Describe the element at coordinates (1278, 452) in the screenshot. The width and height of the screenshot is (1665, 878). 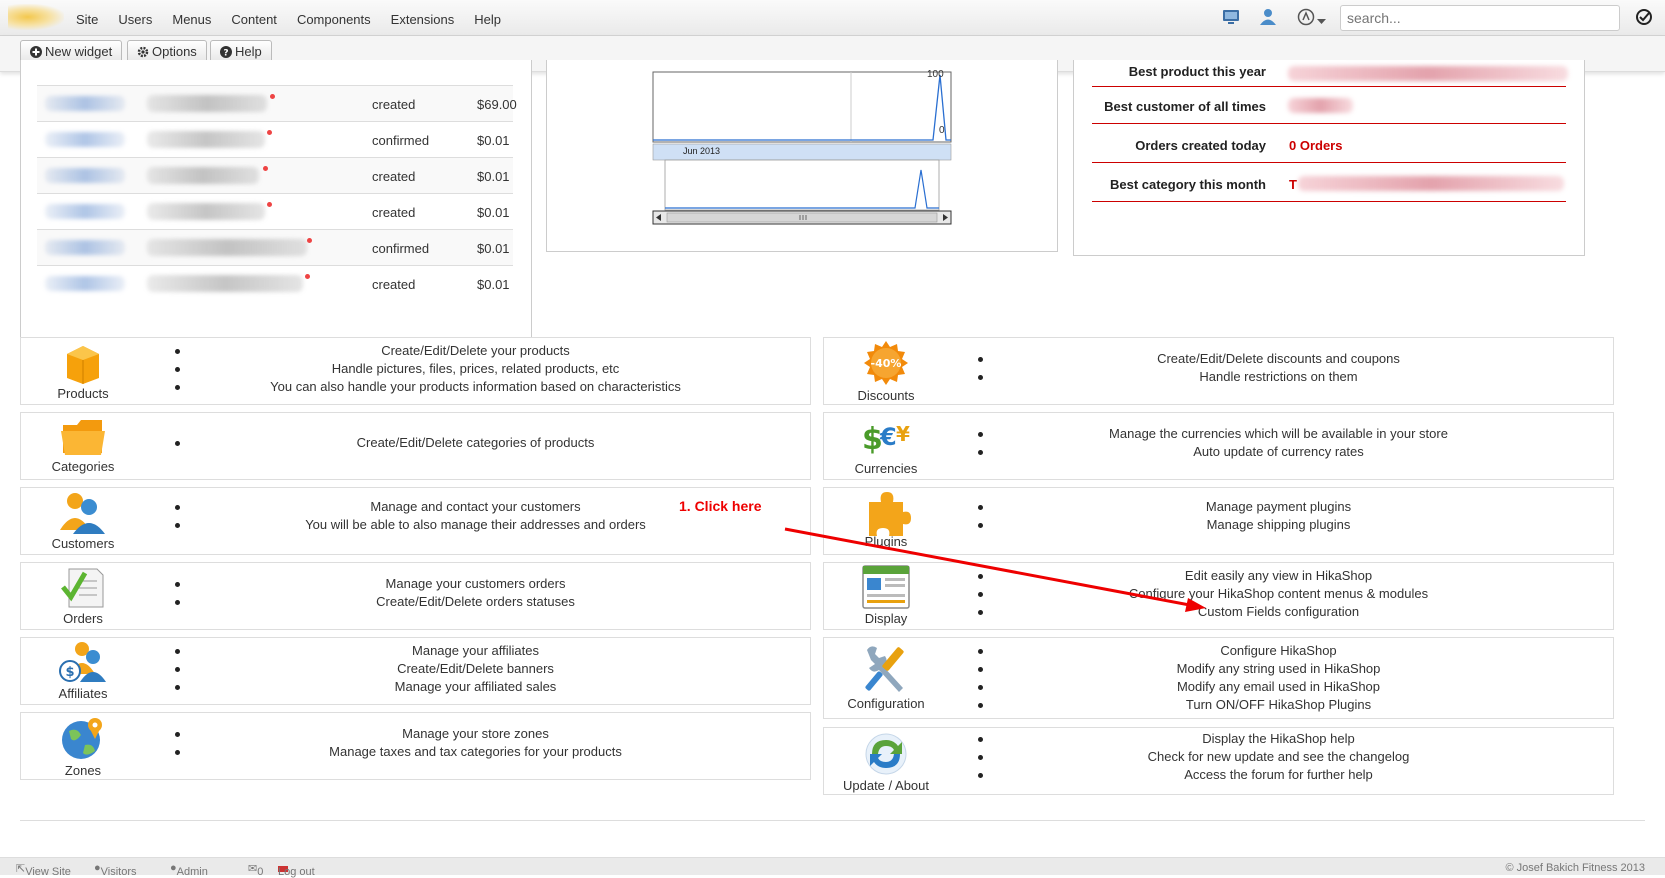
I see `list-item: Auto update of currency rates` at that location.